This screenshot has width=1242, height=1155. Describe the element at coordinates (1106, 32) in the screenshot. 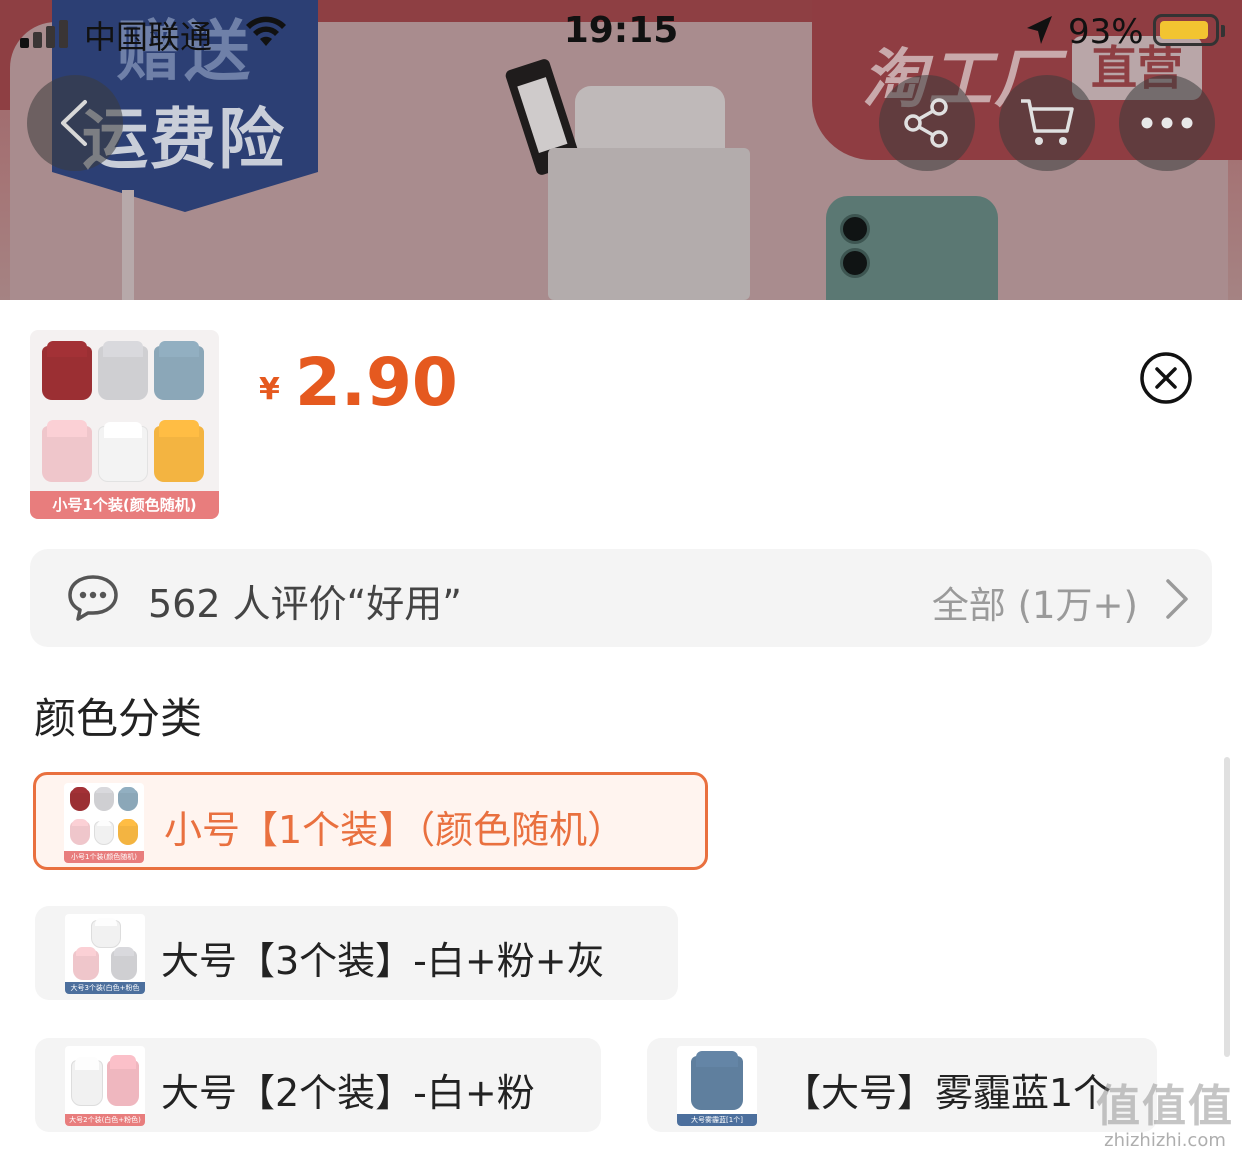

I see `battery-percent: 93%` at that location.